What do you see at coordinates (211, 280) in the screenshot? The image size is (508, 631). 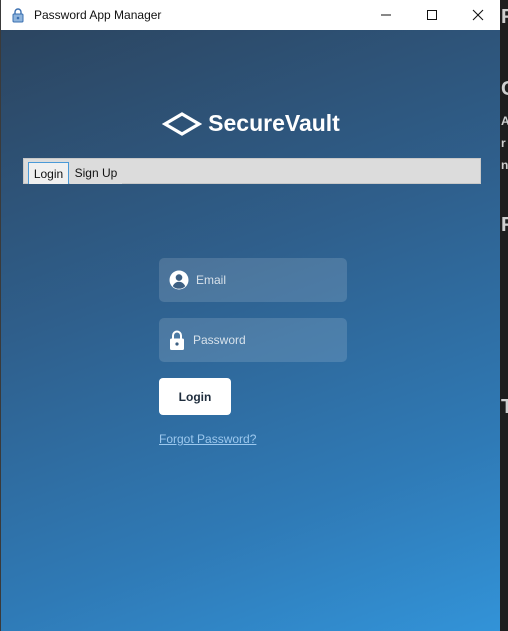 I see `email-placeholder: Email` at bounding box center [211, 280].